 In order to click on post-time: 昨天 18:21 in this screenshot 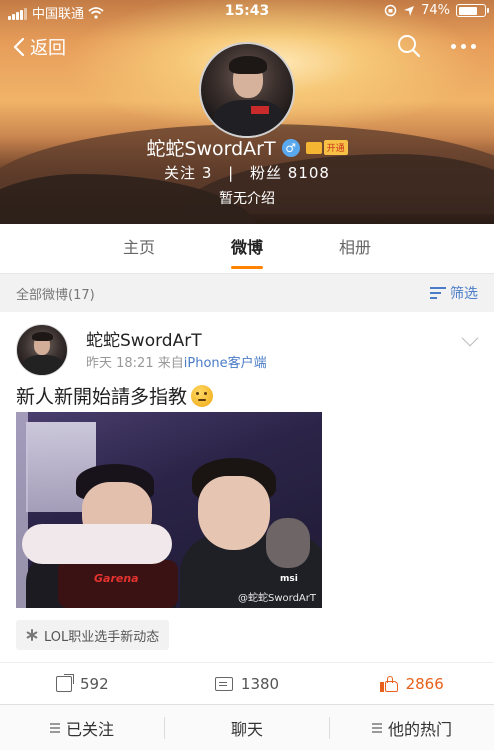, I will do `click(120, 363)`.